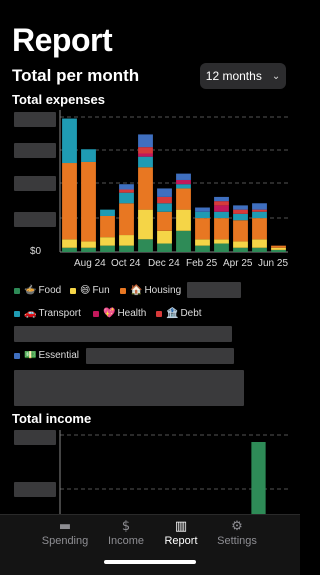 This screenshot has width=320, height=575. What do you see at coordinates (164, 263) in the screenshot?
I see `x-tick-label: Dec 24` at bounding box center [164, 263].